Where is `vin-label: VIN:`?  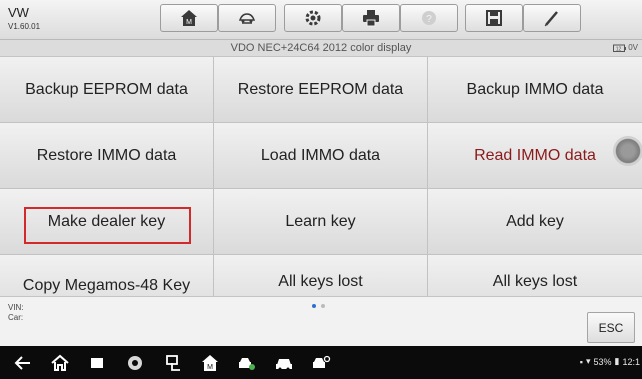 vin-label: VIN: is located at coordinates (16, 307).